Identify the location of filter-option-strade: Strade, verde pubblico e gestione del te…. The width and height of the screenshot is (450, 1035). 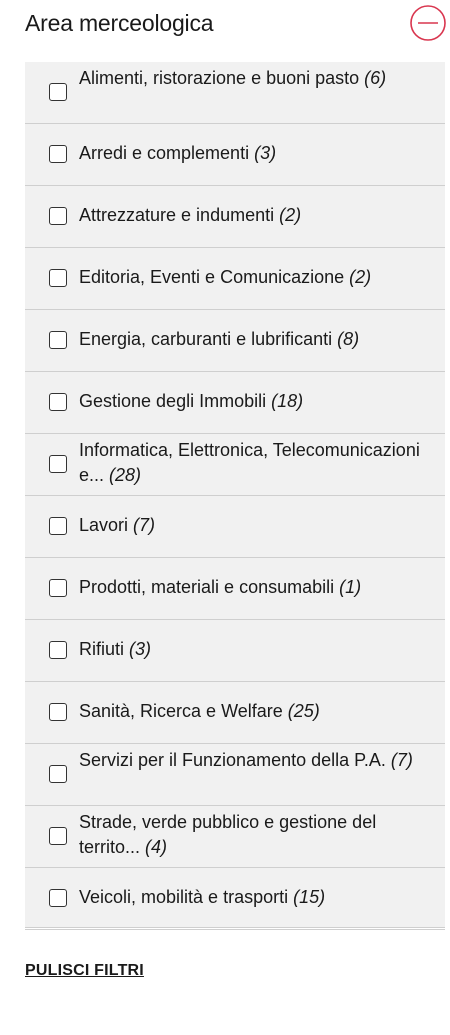
(235, 837).